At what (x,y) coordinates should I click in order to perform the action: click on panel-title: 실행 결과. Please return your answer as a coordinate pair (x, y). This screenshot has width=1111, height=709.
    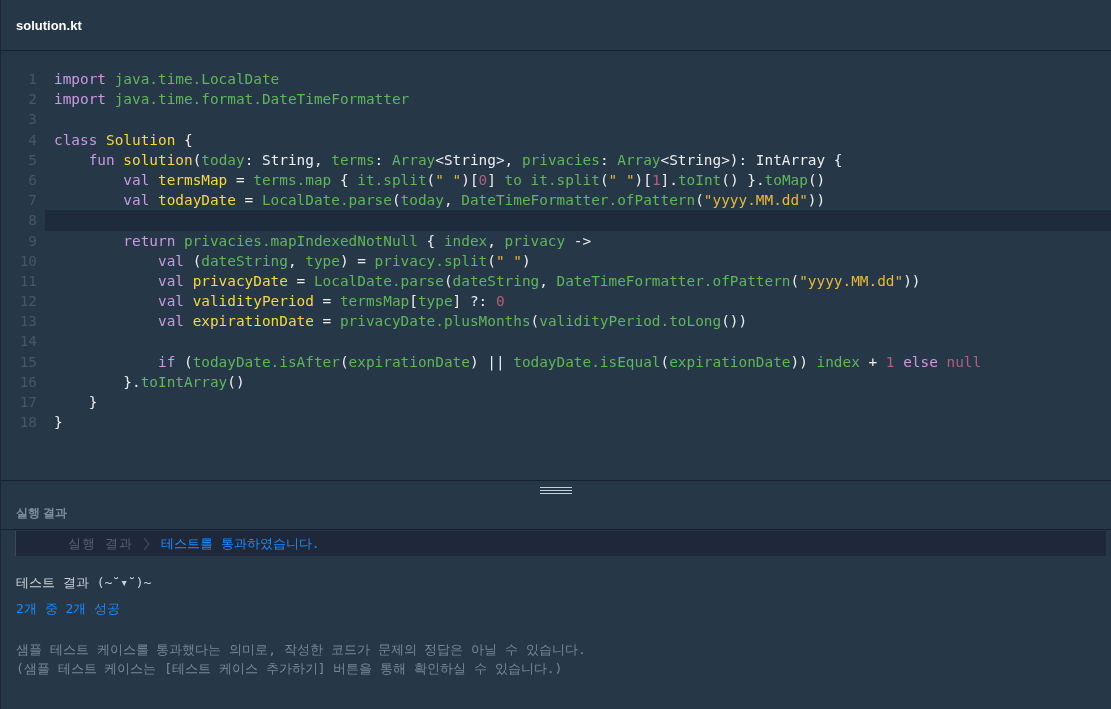
    Looking at the image, I should click on (42, 513).